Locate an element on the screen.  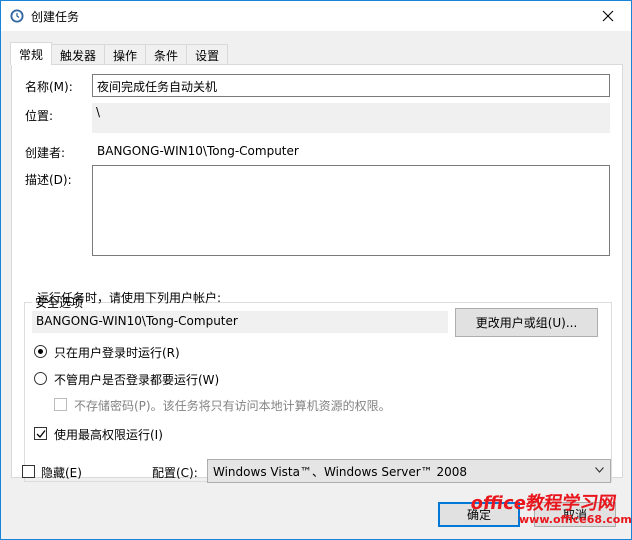
author-value: BANGONG-WIN10\Tong-Computer is located at coordinates (198, 151).